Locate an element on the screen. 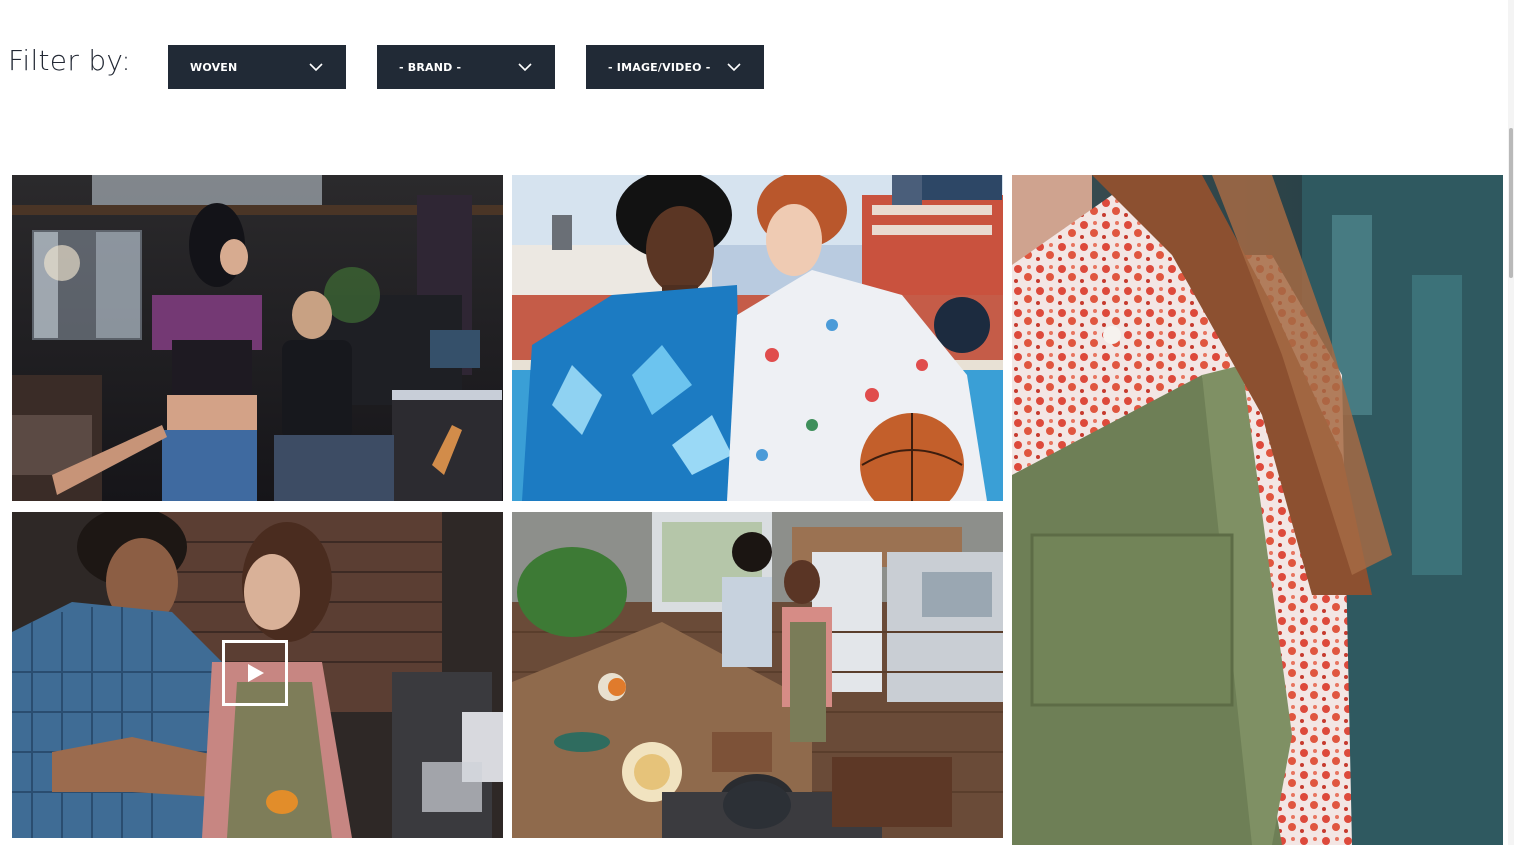 The image size is (1514, 845). gallery-tile-basketball is located at coordinates (757, 338).